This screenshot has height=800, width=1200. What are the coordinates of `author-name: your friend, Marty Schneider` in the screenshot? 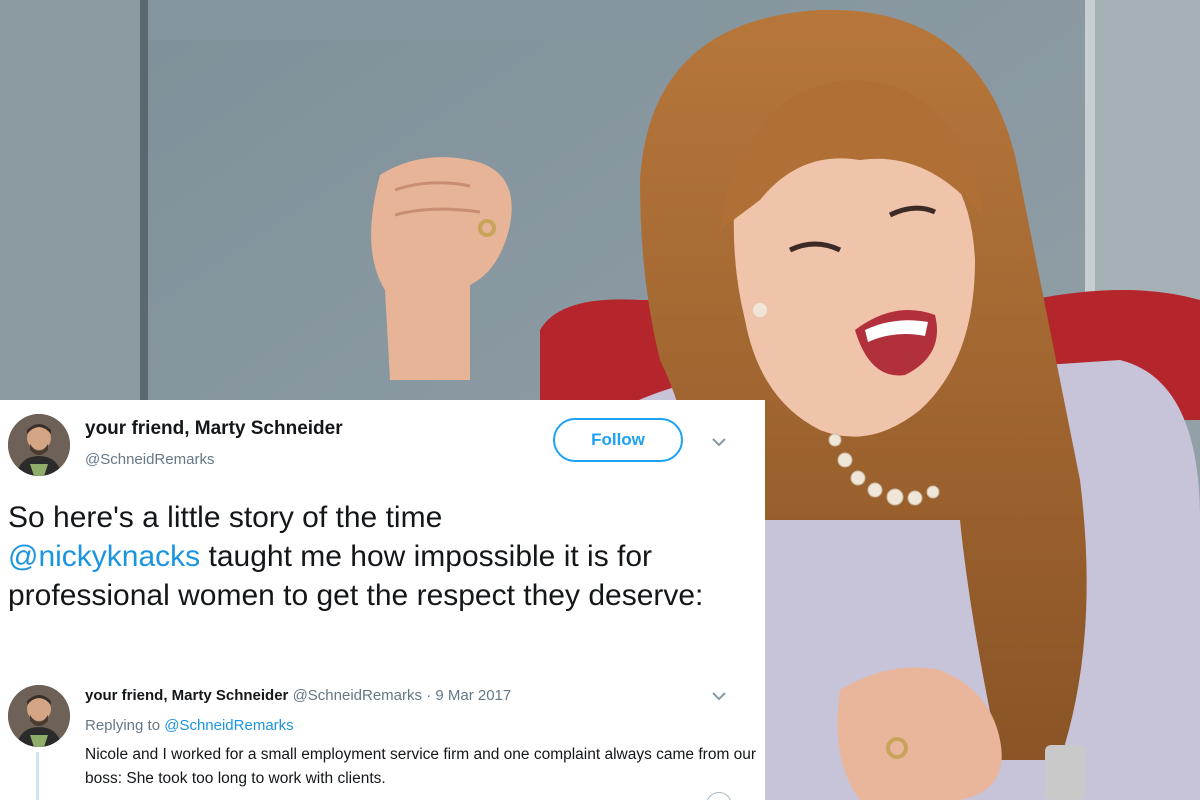 It's located at (214, 429).